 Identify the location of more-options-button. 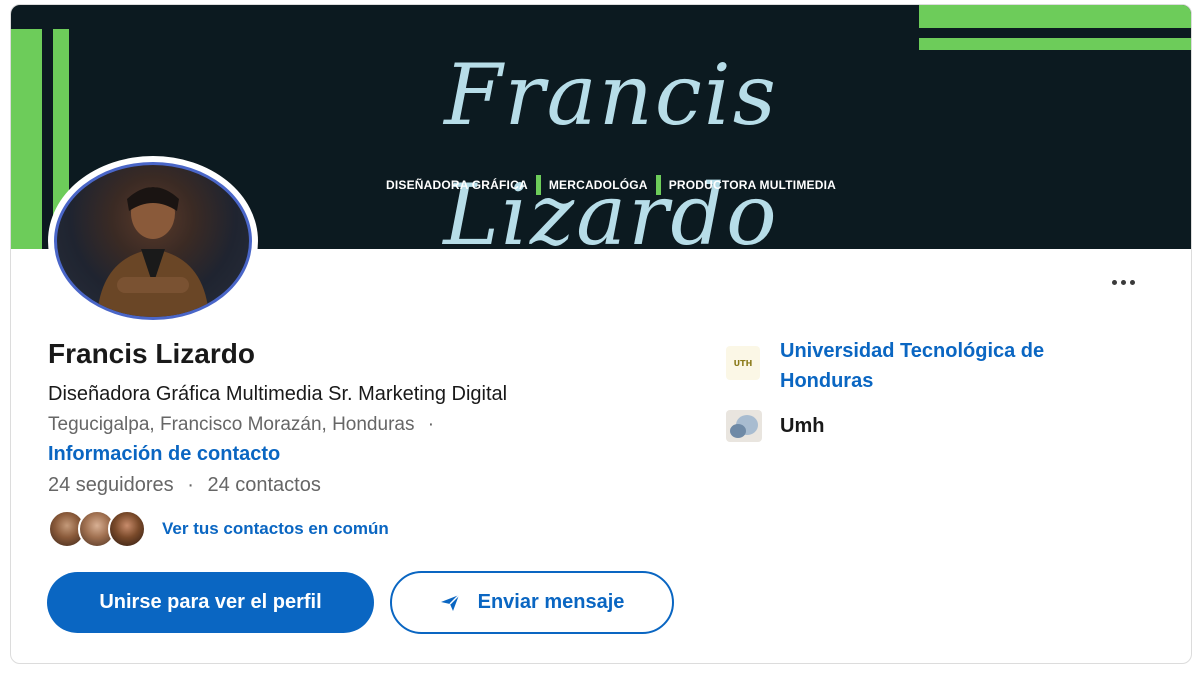
(1123, 282).